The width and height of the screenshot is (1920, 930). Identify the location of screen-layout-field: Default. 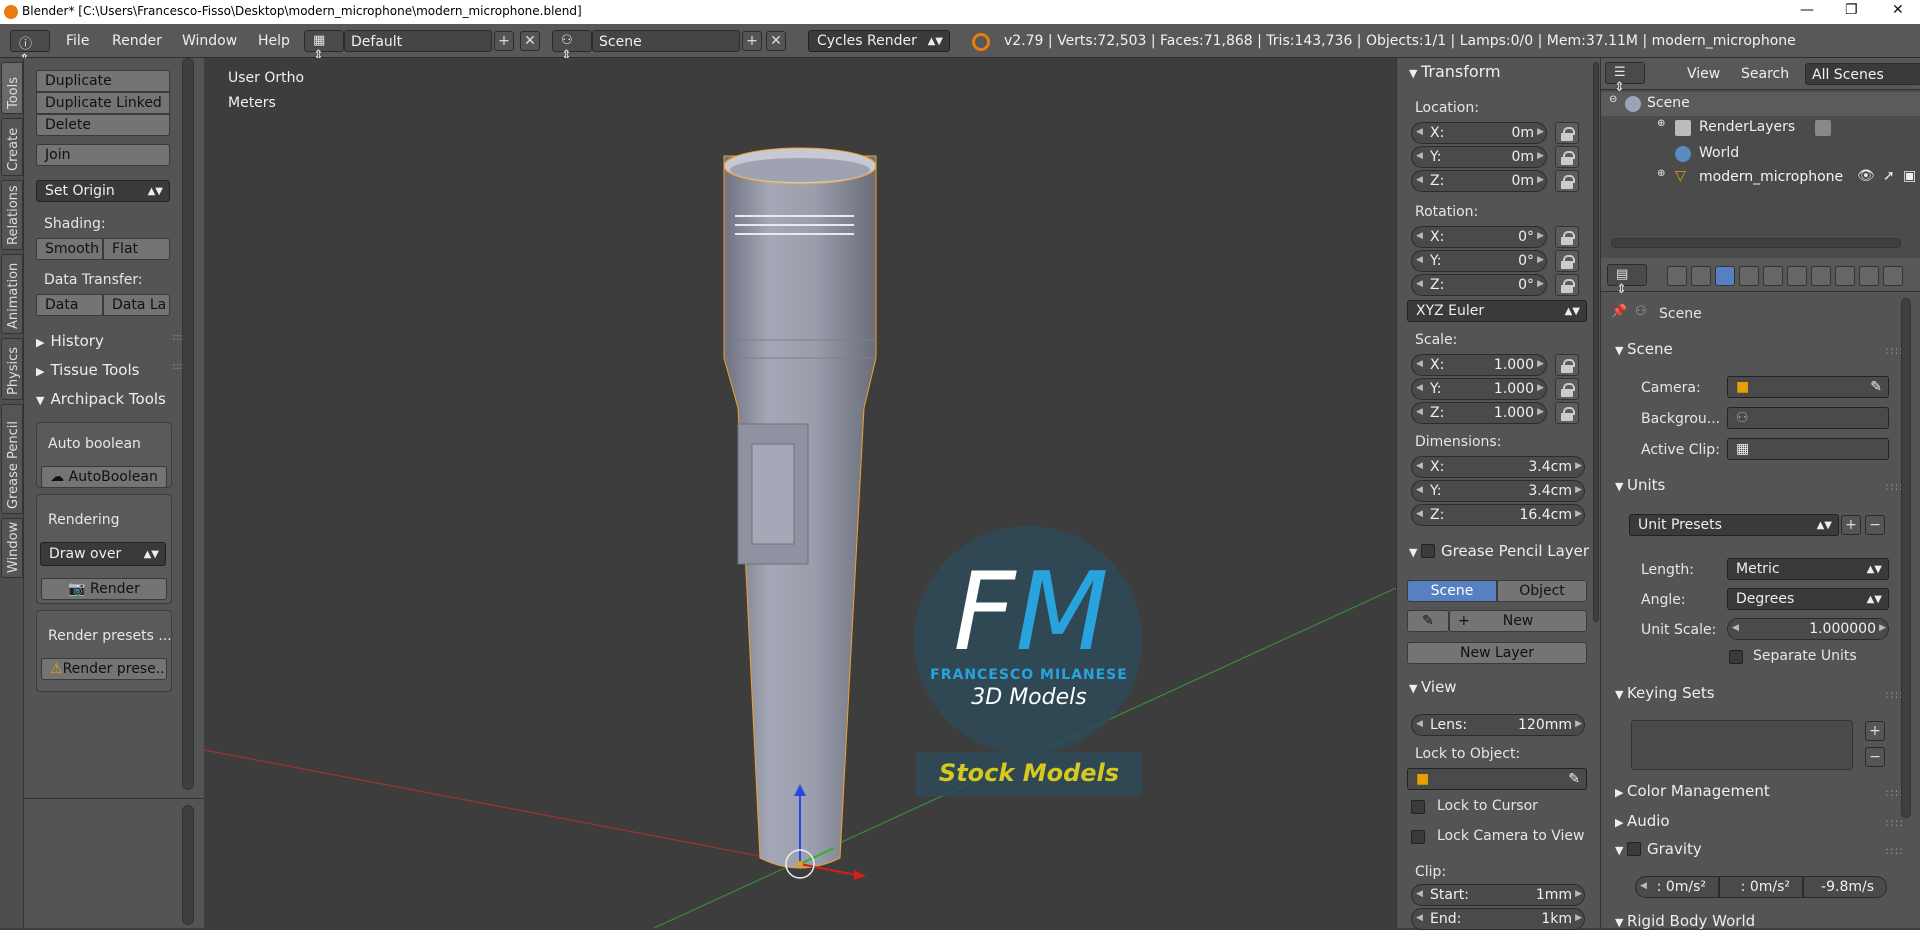
(418, 41).